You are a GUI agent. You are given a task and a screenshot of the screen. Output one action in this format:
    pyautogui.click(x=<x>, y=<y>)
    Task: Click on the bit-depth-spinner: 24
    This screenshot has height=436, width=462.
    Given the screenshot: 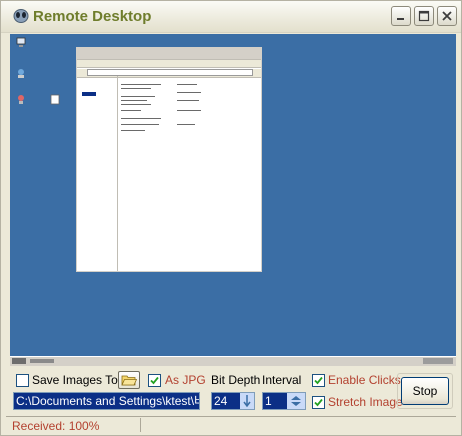 What is the action you would take?
    pyautogui.click(x=233, y=401)
    